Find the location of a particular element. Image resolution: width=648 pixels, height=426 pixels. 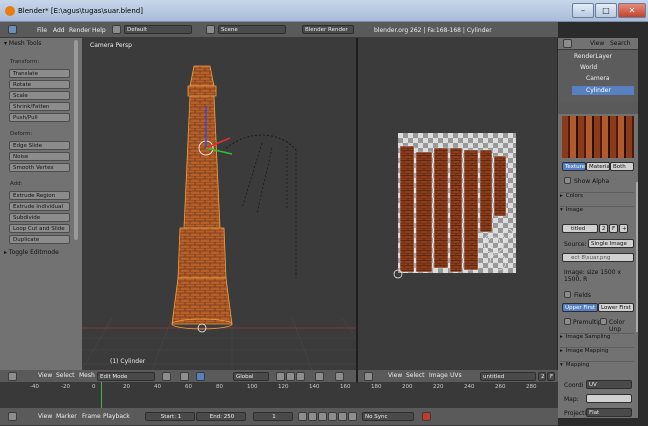

menu-file: File is located at coordinates (42, 30).